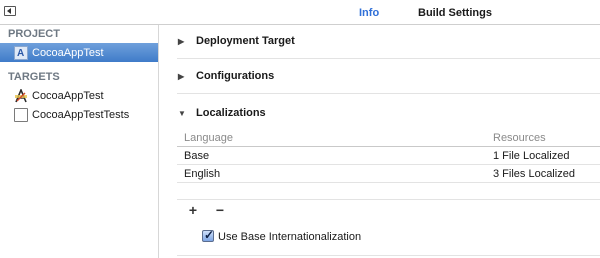 The height and width of the screenshot is (258, 600). I want to click on group-localizations: ▼ Localizations, so click(222, 113).